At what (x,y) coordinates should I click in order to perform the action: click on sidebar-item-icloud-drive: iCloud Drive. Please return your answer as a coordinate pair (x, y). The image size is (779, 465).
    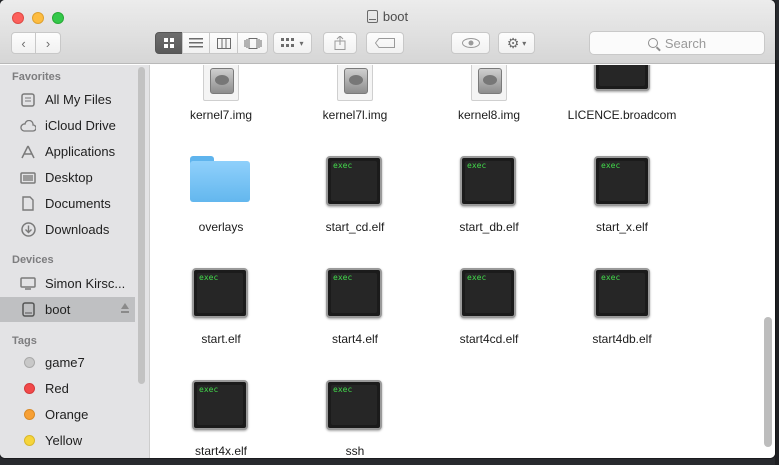
    Looking at the image, I should click on (67, 125).